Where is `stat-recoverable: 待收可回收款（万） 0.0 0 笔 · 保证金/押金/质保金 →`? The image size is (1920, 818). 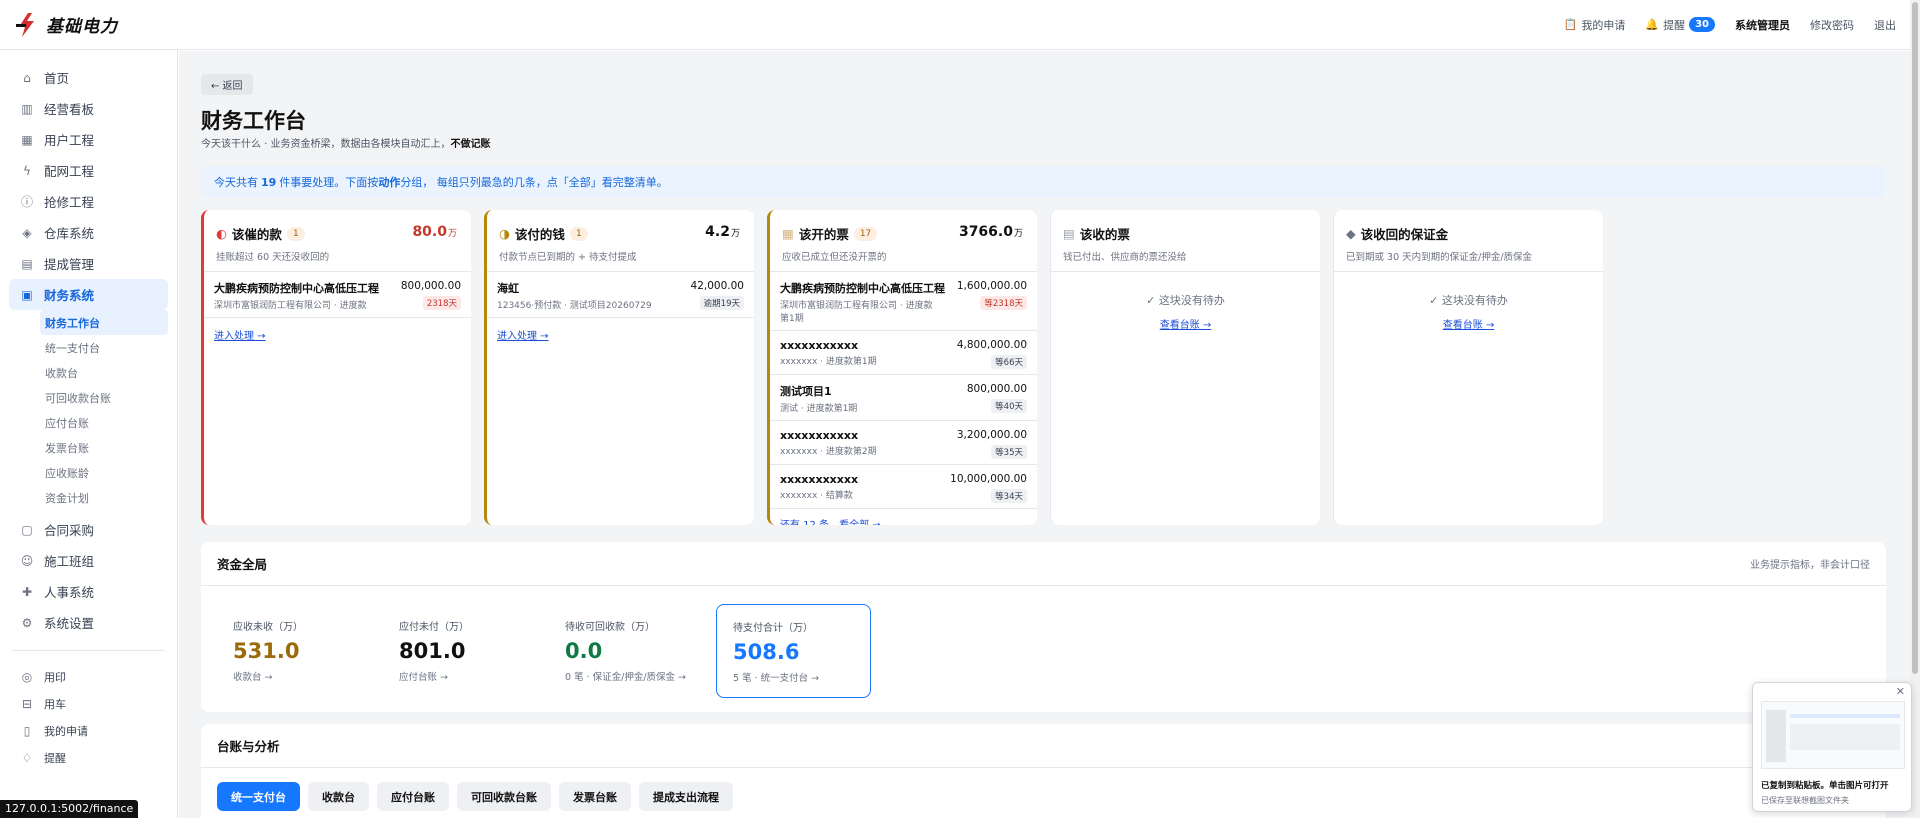 stat-recoverable: 待收可回收款（万） 0.0 0 笔 · 保证金/押金/质保金 → is located at coordinates (626, 651).